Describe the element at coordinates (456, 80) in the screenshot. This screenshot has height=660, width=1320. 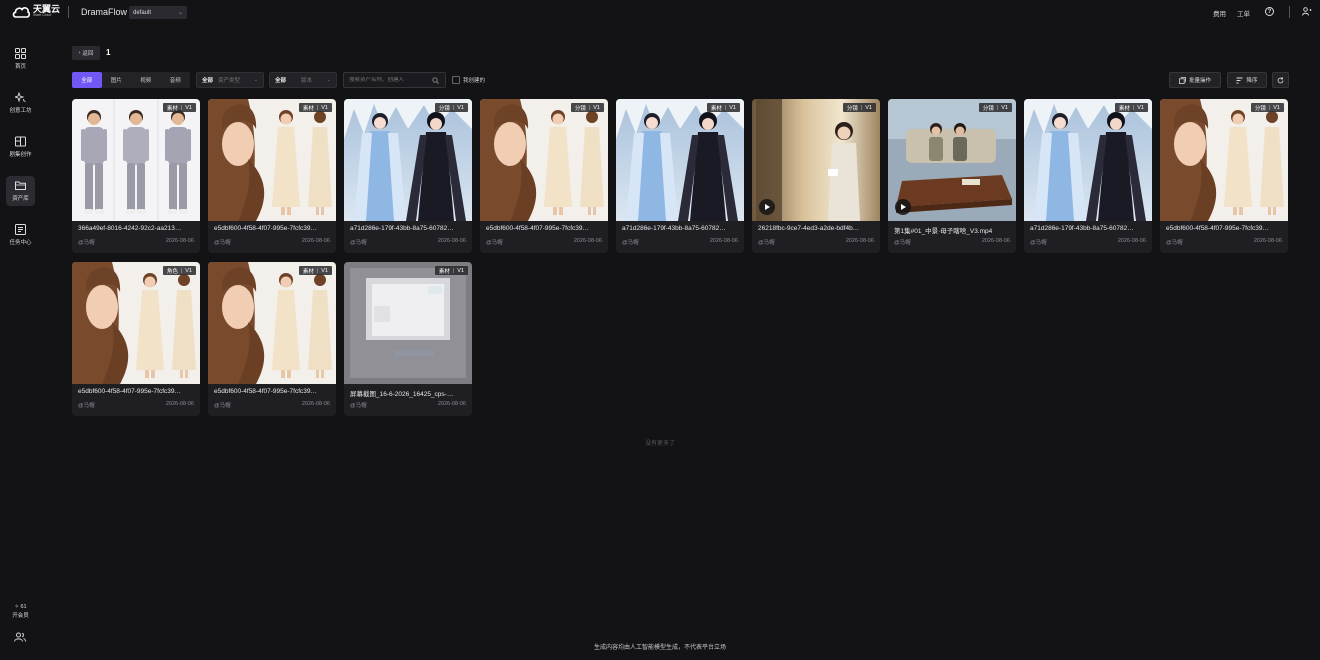
I see `mine-checkbox` at that location.